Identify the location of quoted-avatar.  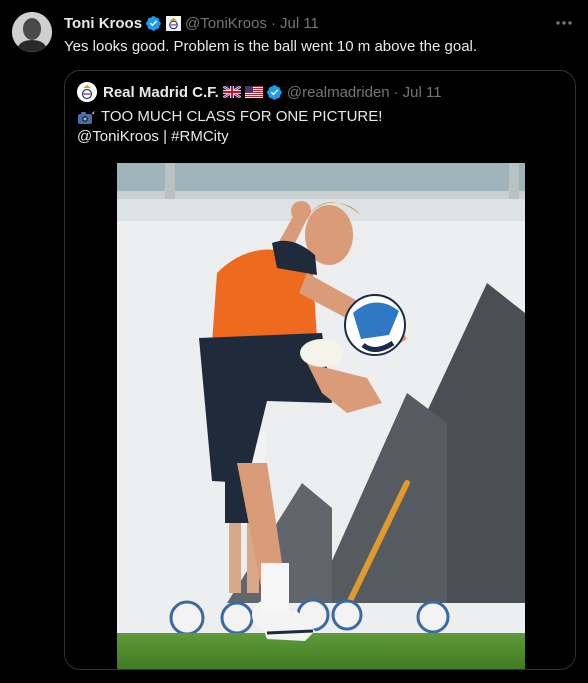
(87, 92).